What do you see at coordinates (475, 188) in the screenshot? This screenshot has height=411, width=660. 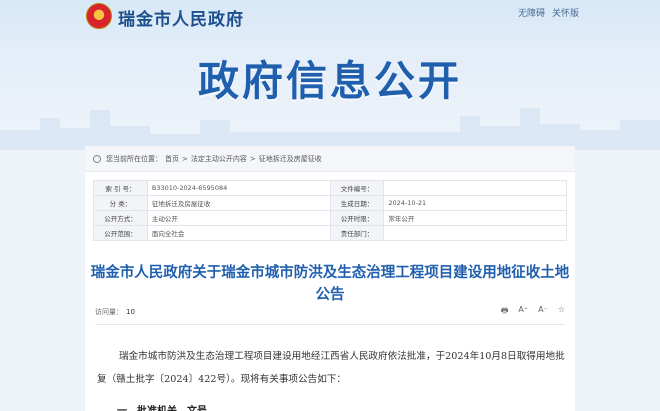 I see `file-number-value` at bounding box center [475, 188].